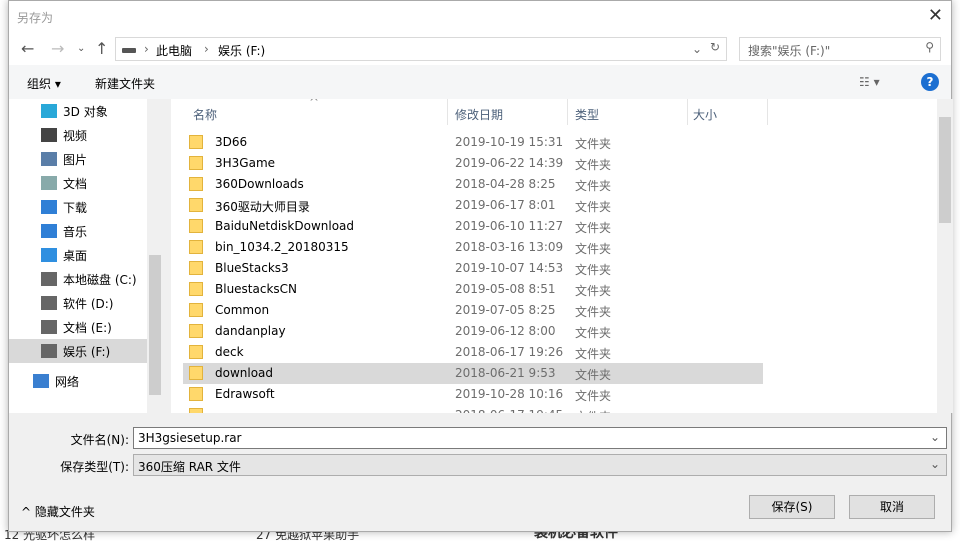 Image resolution: width=960 pixels, height=543 pixels. Describe the element at coordinates (231, 142) in the screenshot. I see `file-name: 3D66` at that location.